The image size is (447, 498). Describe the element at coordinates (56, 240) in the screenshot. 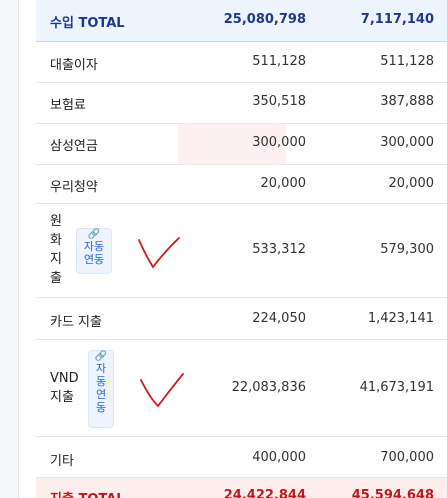

I see `label-char: 화` at that location.